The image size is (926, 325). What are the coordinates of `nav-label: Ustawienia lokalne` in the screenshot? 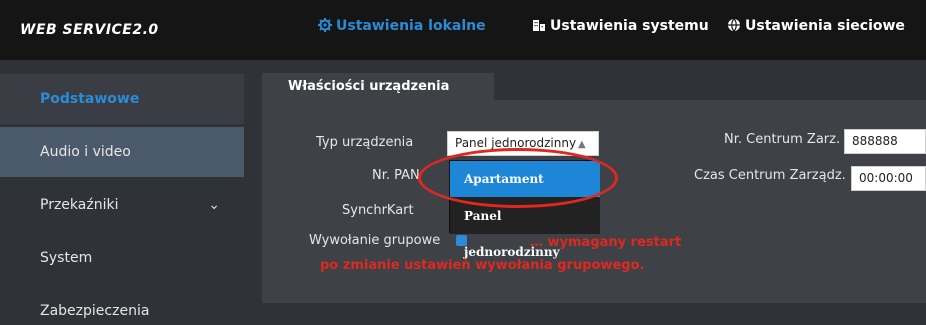 It's located at (411, 26).